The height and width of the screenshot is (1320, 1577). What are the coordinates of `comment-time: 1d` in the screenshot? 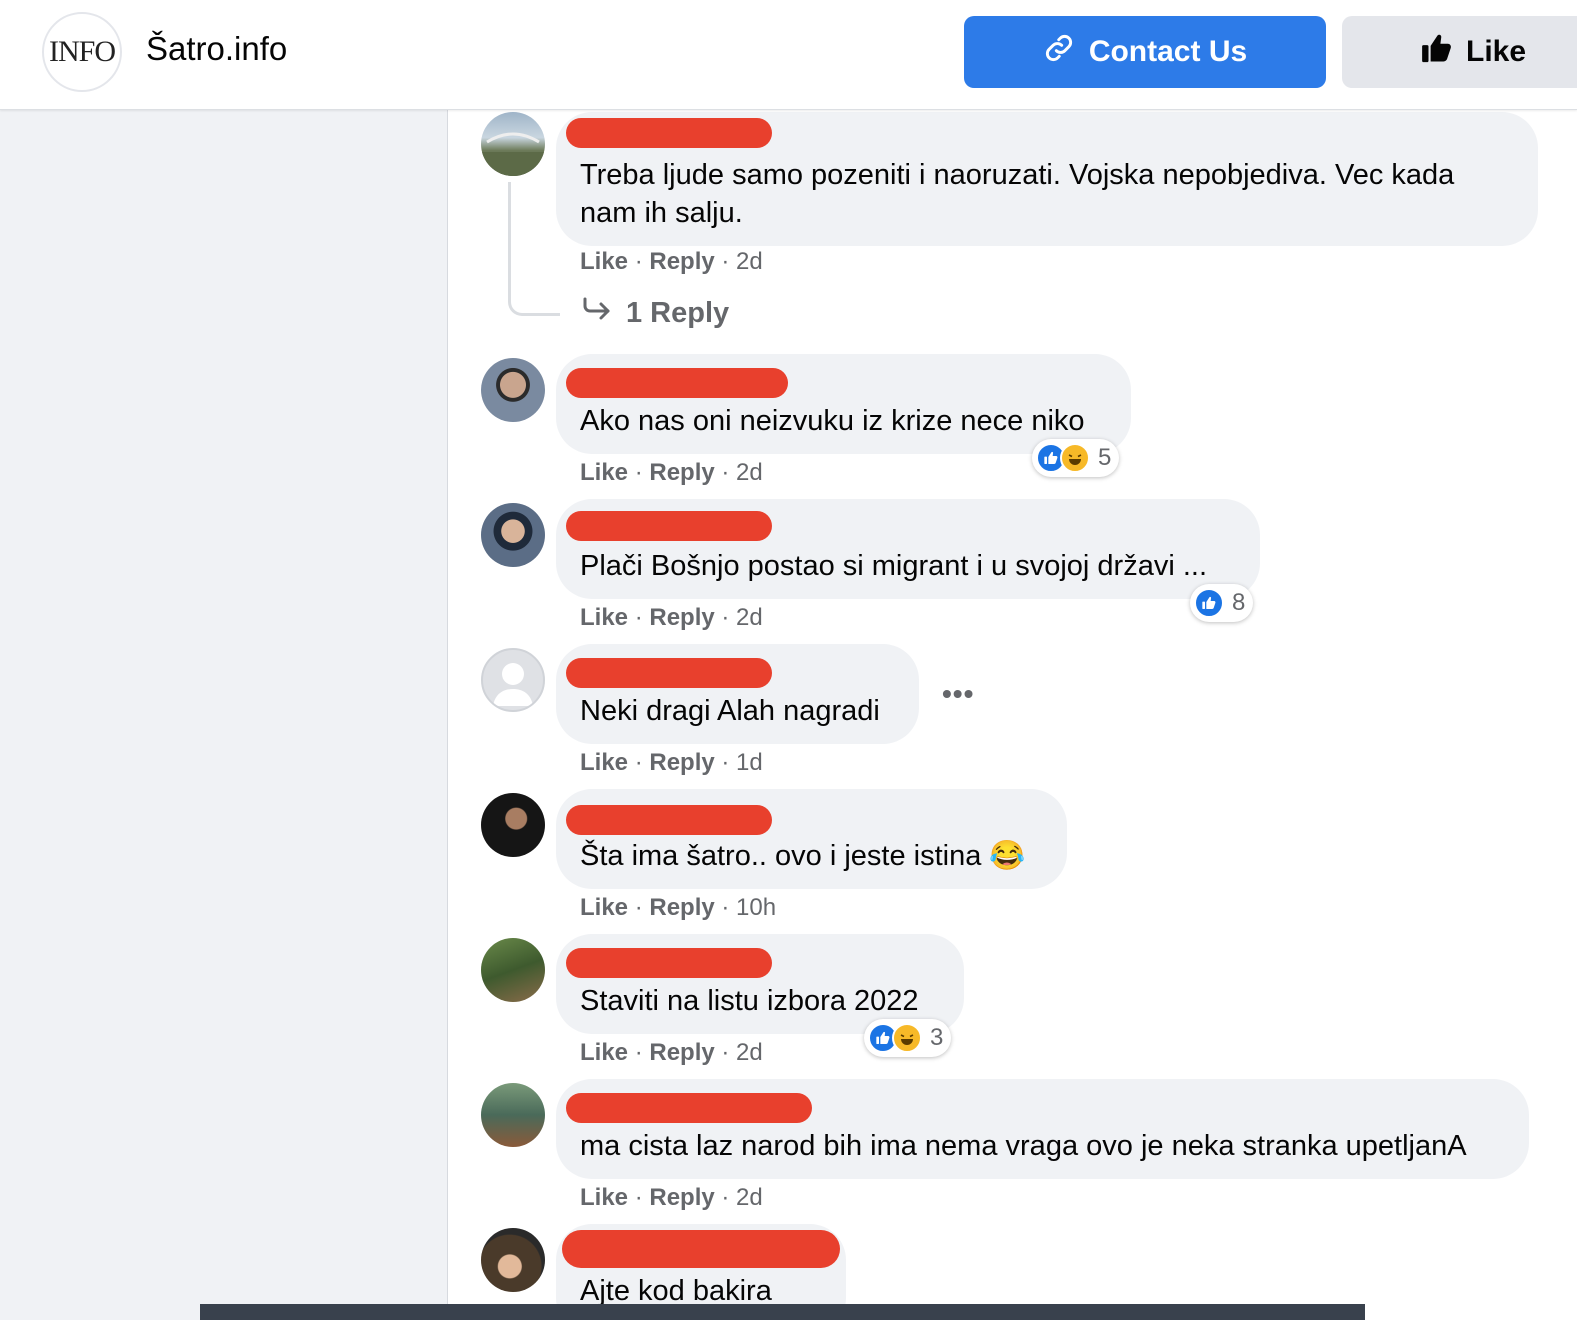 It's located at (749, 762).